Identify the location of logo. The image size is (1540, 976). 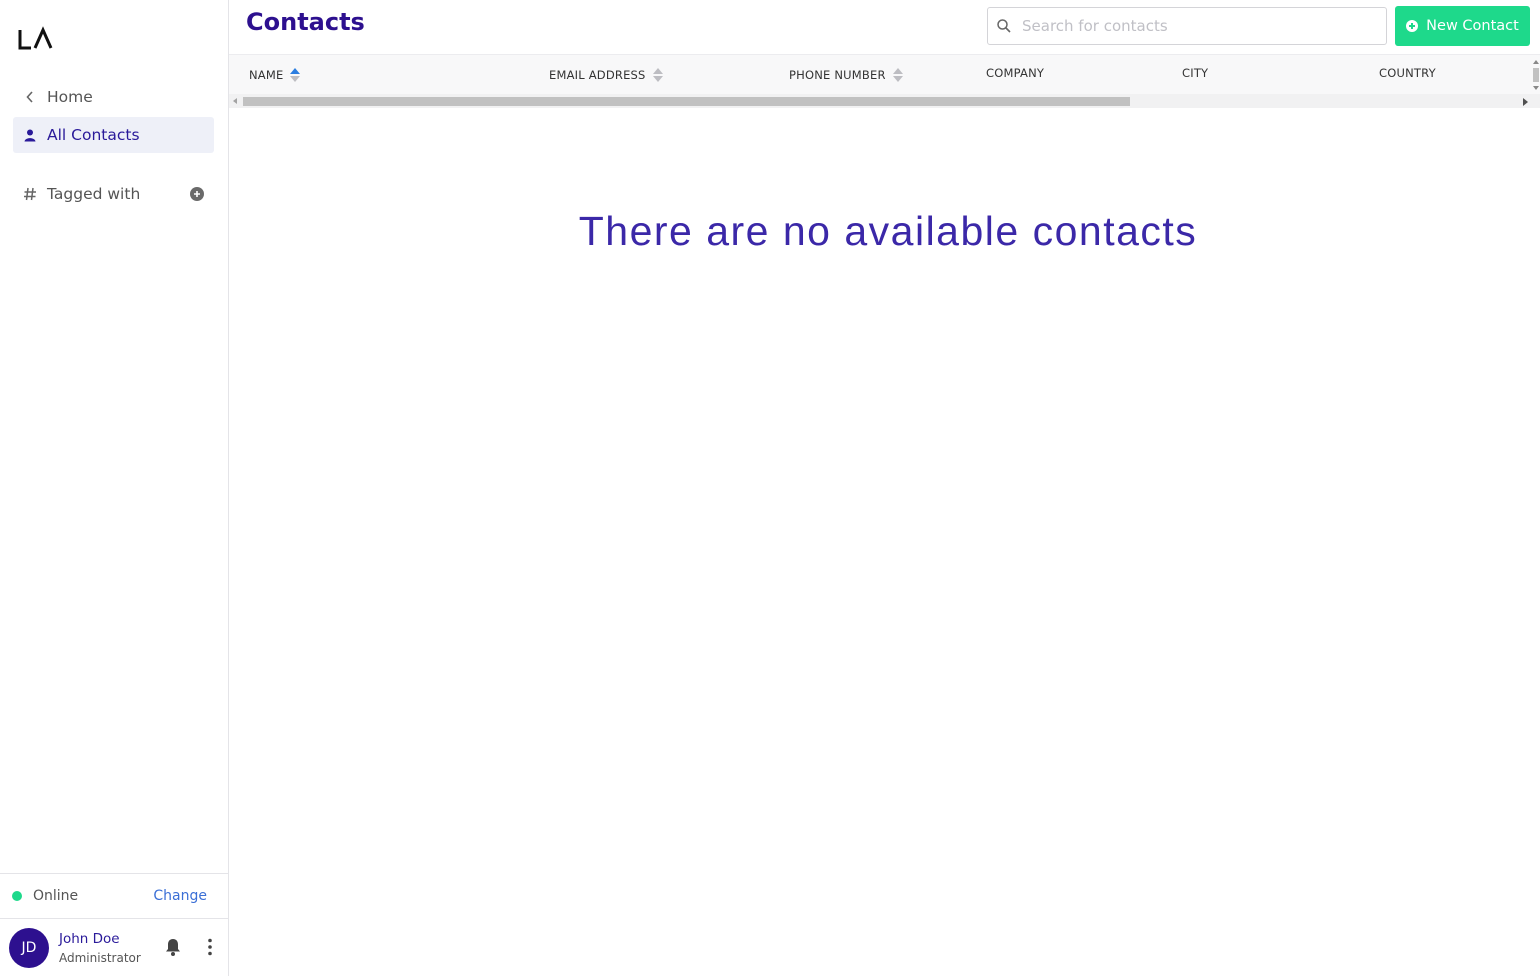
(38, 40).